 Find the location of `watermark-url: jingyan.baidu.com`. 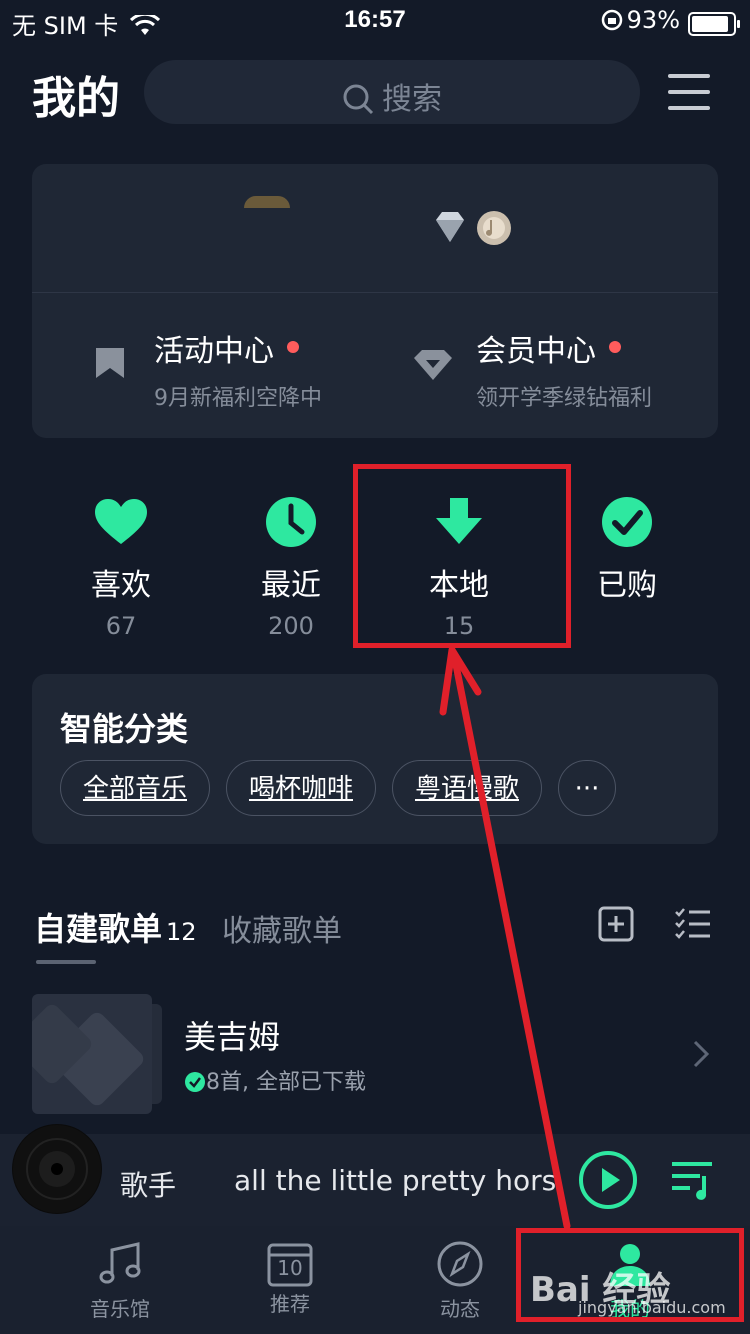

watermark-url: jingyan.baidu.com is located at coordinates (652, 1307).